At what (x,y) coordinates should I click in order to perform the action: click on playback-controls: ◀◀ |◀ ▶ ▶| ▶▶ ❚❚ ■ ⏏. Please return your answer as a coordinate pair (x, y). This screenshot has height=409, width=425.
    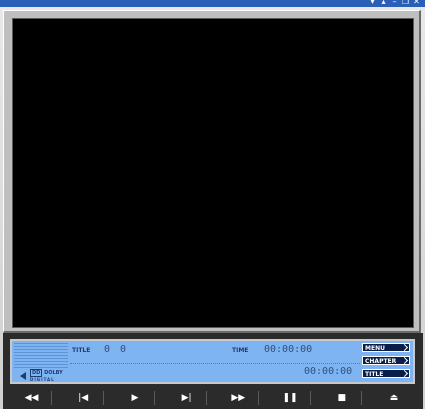
    Looking at the image, I should click on (213, 398).